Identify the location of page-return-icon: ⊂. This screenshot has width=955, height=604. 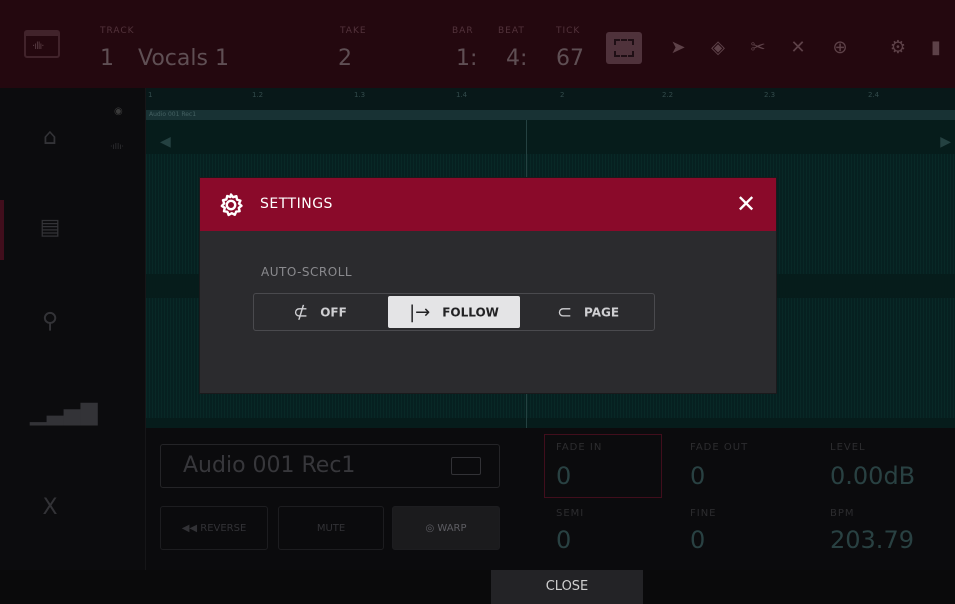
(564, 312).